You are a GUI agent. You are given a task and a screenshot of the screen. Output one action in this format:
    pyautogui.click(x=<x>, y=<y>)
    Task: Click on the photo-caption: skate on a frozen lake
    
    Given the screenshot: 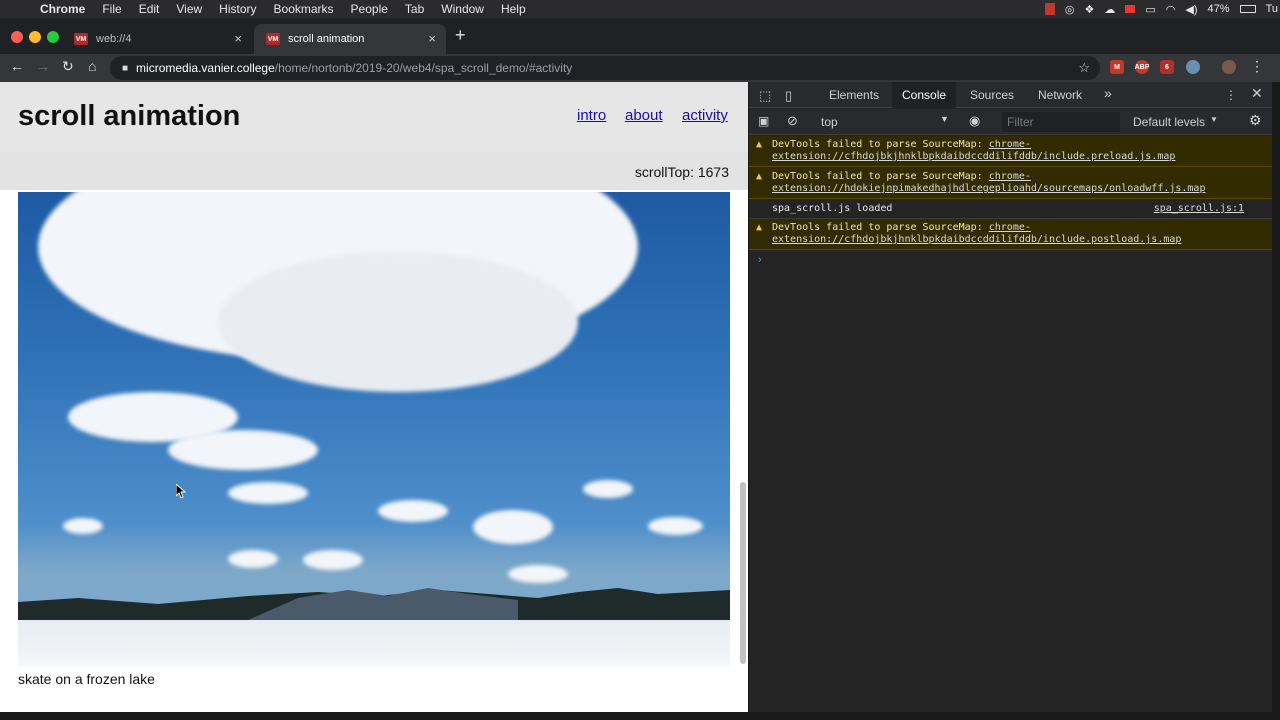 What is the action you would take?
    pyautogui.click(x=86, y=679)
    